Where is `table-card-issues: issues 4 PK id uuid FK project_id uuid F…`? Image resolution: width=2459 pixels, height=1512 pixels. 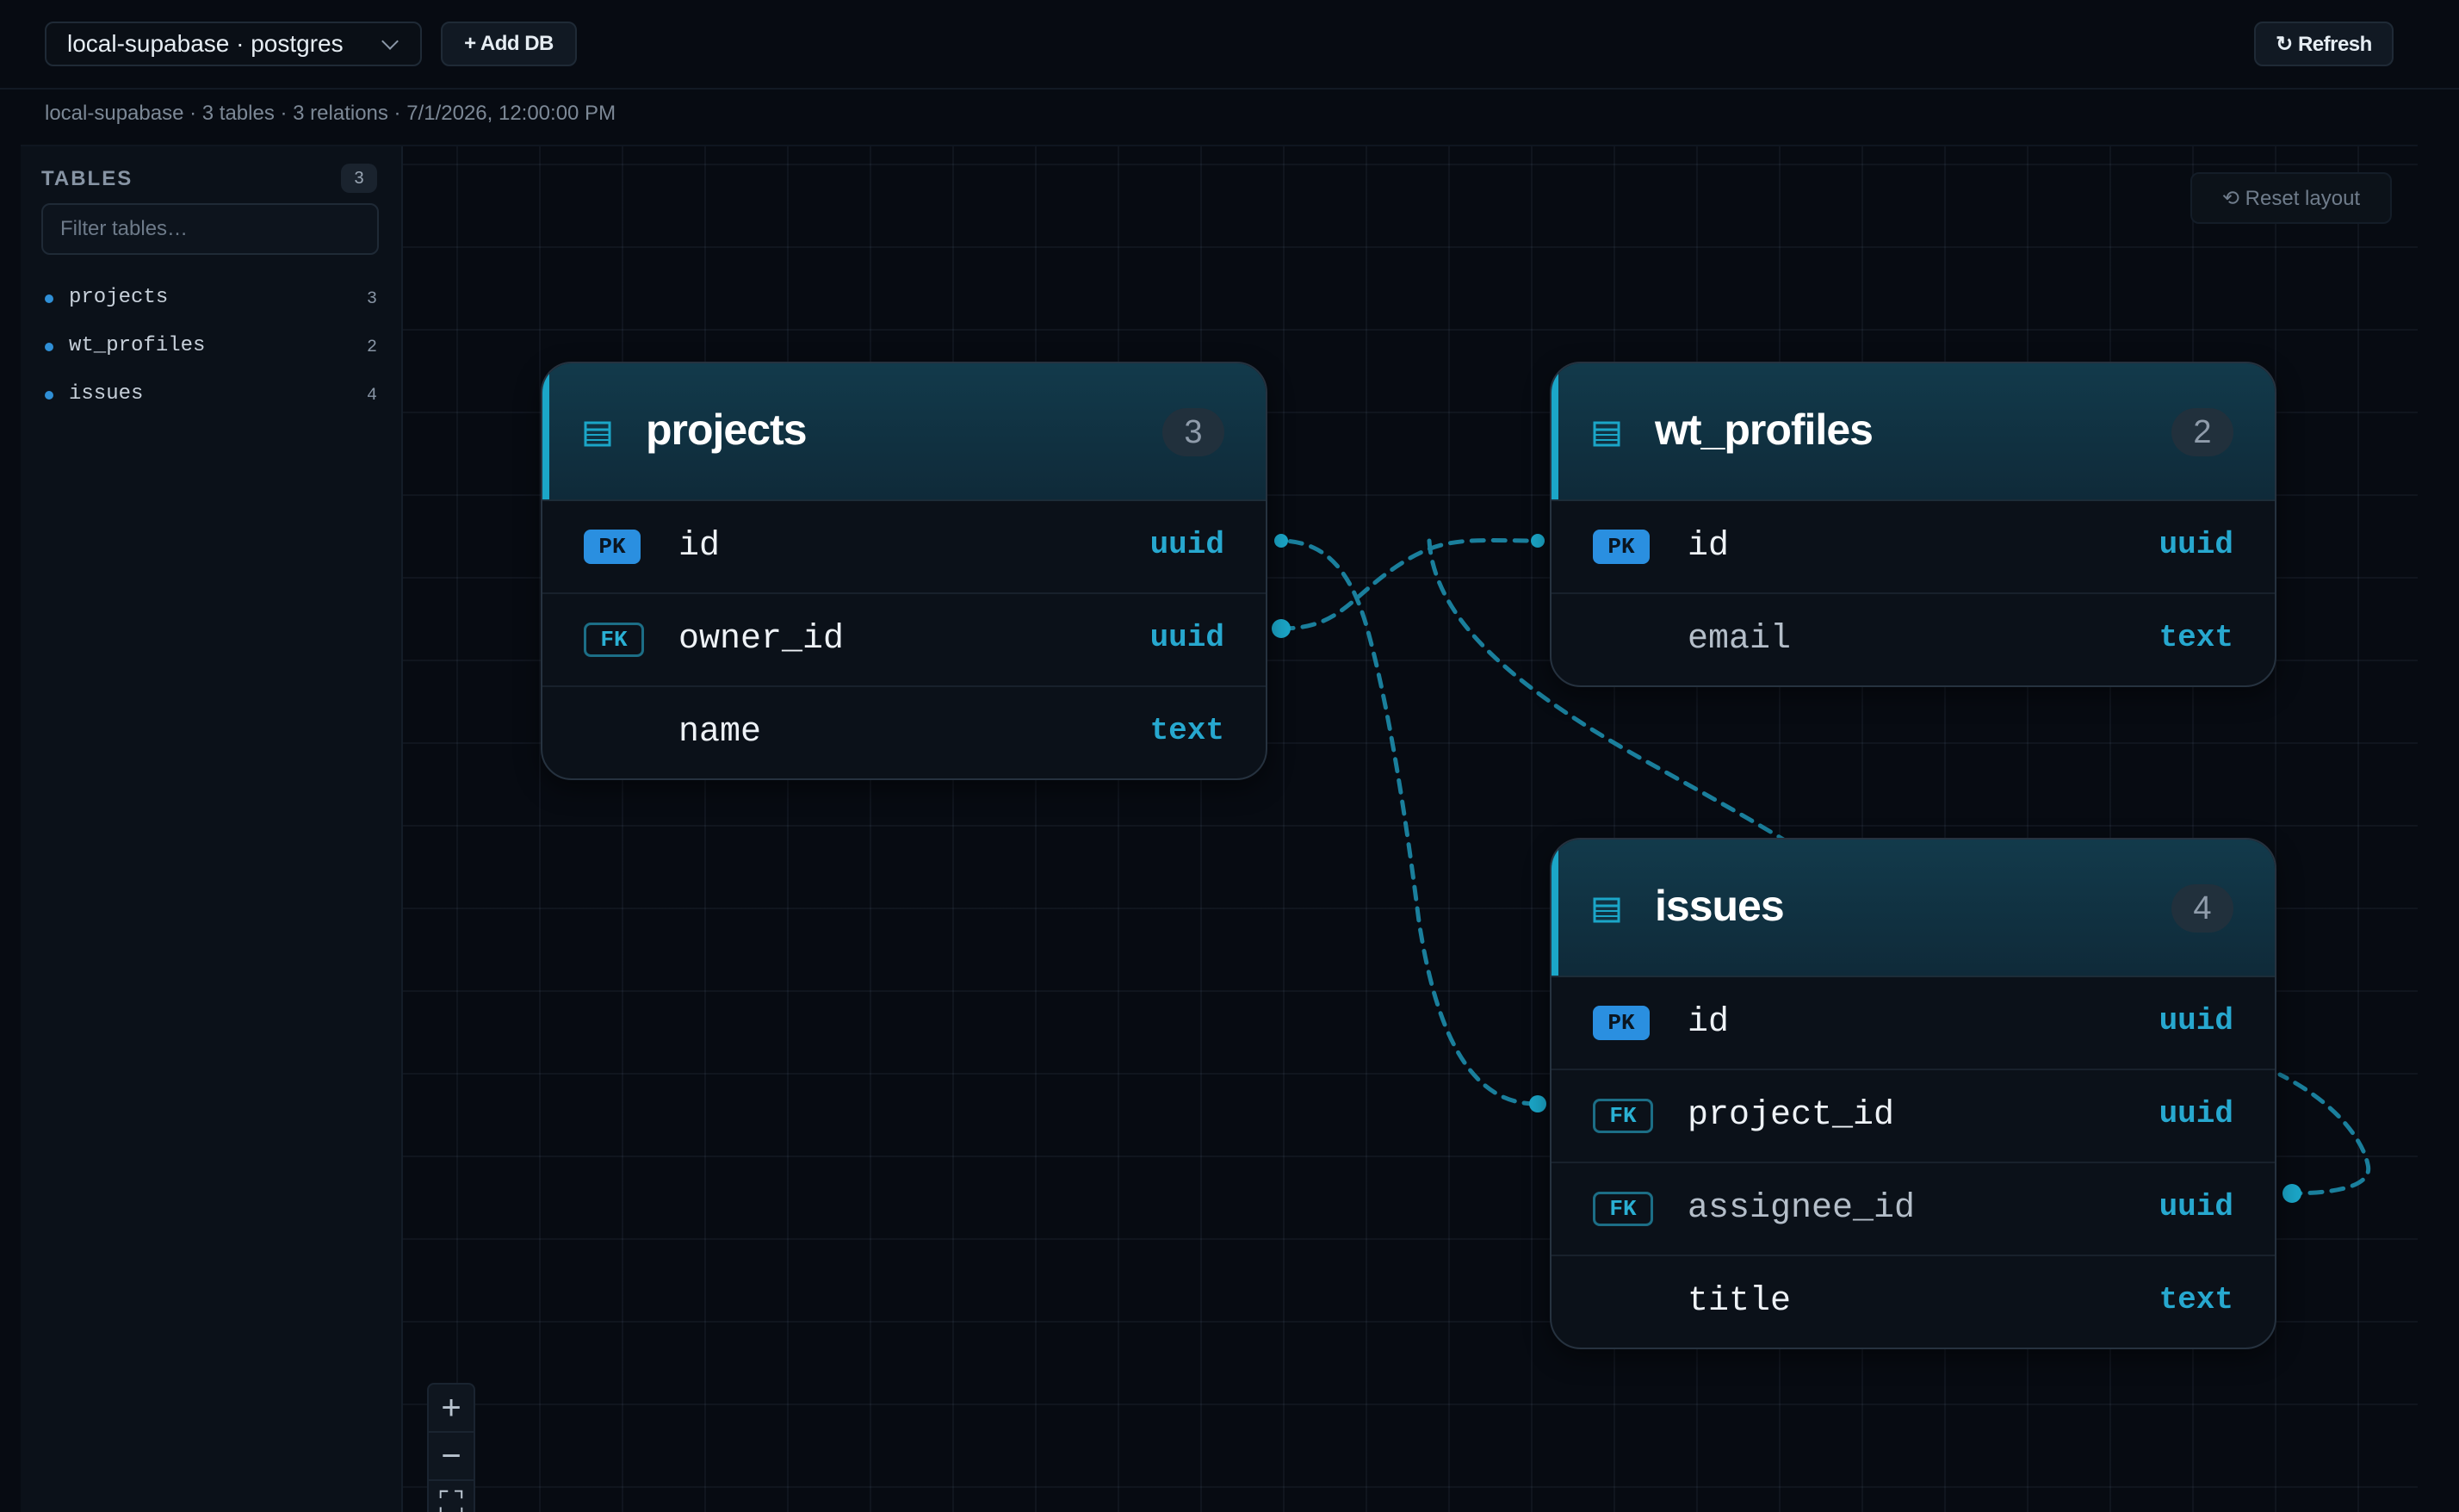
table-card-issues: issues 4 PK id uuid FK project_id uuid F… is located at coordinates (1913, 1093).